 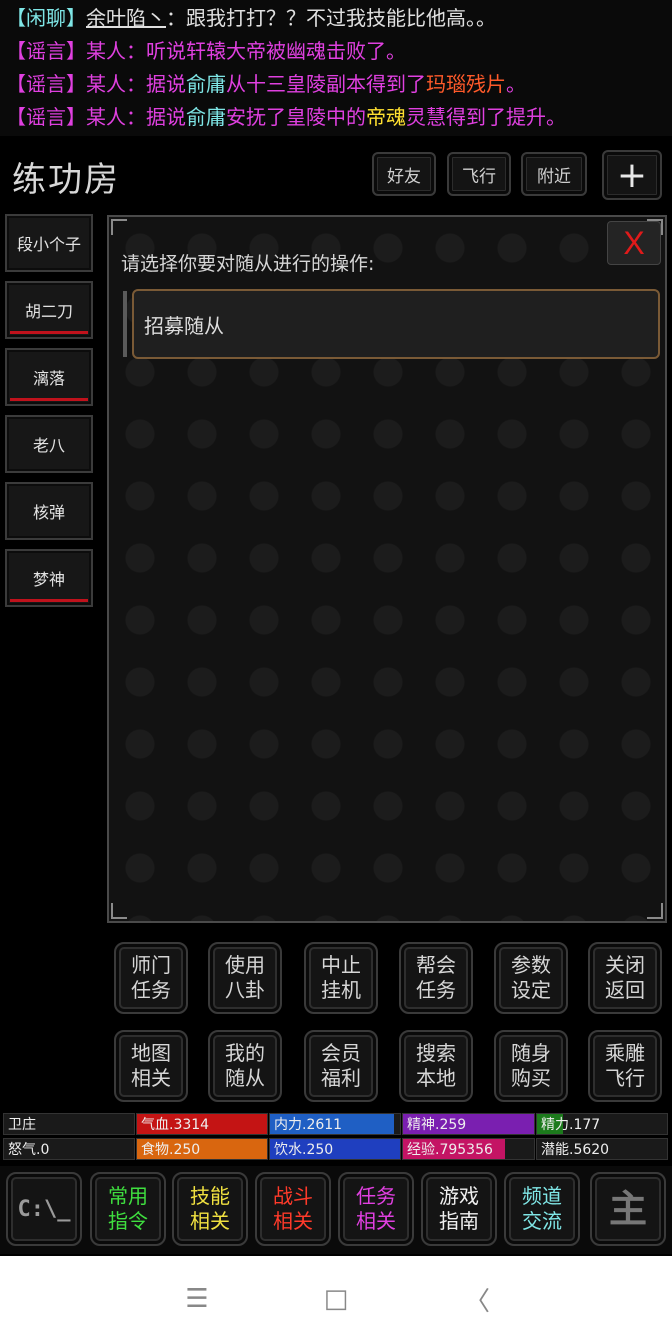 I want to click on stat-label: 怒气.0, so click(x=29, y=1150).